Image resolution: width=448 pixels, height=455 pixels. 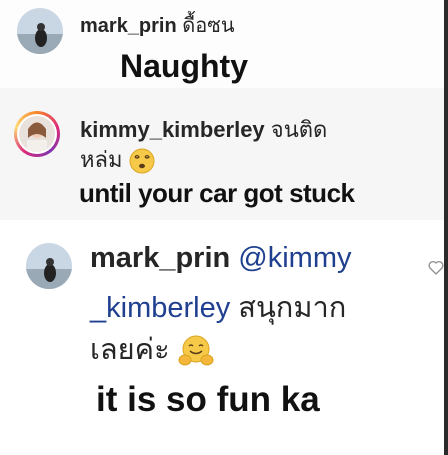 What do you see at coordinates (436, 270) in the screenshot?
I see `heart-outline-icon` at bounding box center [436, 270].